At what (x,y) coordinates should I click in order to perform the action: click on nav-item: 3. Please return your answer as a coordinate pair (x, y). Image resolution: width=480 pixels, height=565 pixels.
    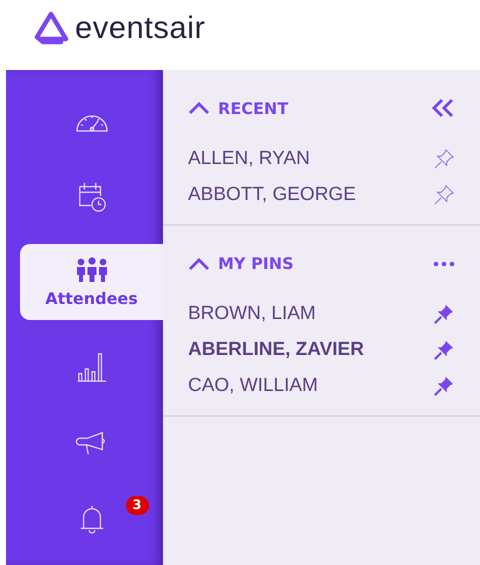
    Looking at the image, I should click on (91, 519).